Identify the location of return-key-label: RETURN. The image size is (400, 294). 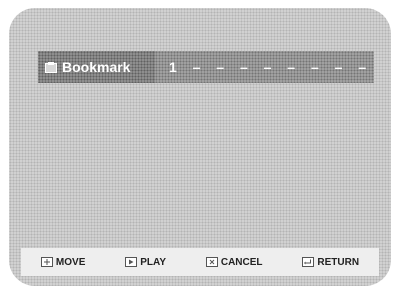
(338, 262).